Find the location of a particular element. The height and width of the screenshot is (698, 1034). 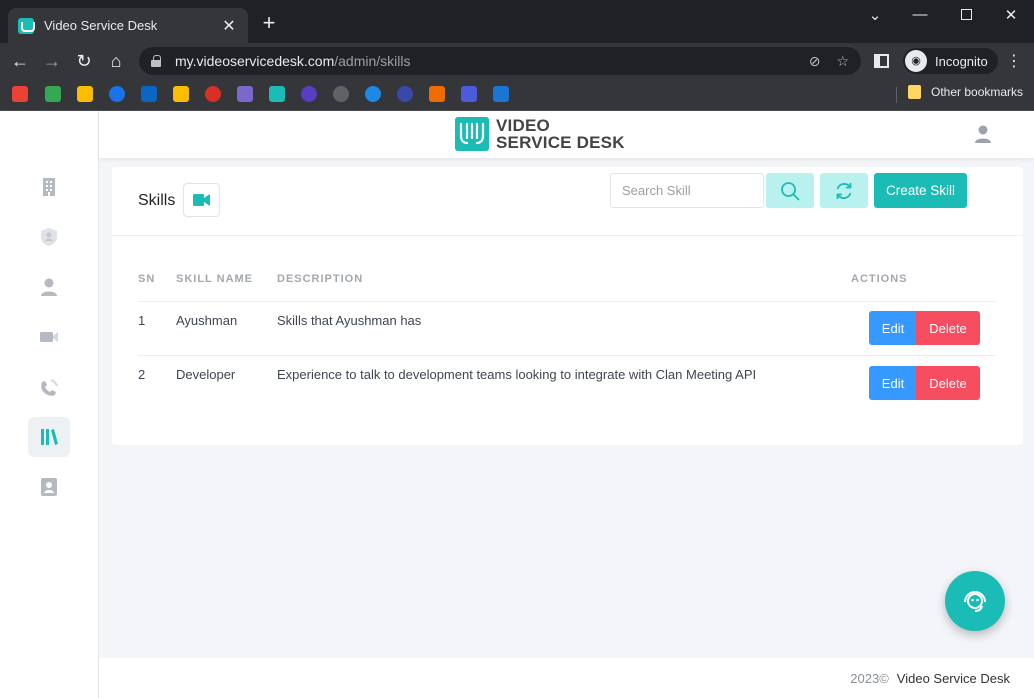

minimize-icon: — is located at coordinates (920, 14).